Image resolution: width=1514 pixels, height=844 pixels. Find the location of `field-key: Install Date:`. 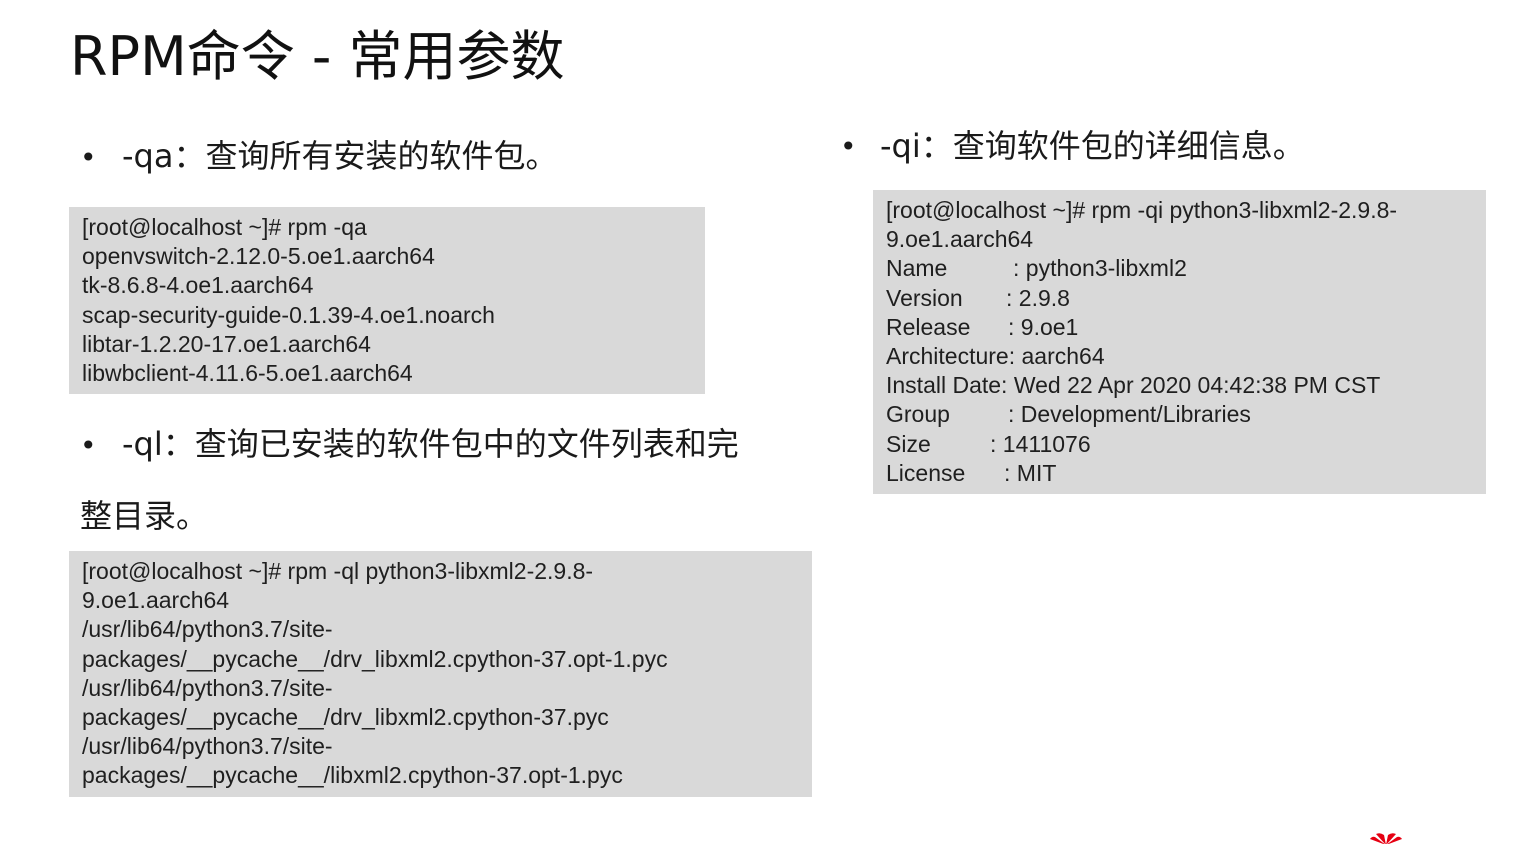

field-key: Install Date: is located at coordinates (947, 385).